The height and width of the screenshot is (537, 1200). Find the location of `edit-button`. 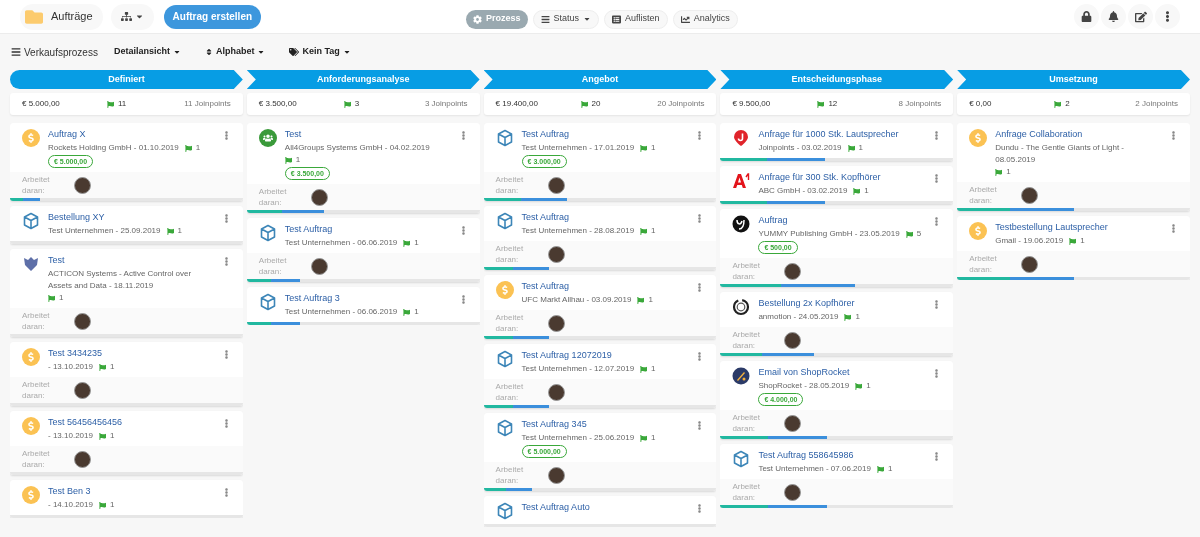

edit-button is located at coordinates (1140, 16).